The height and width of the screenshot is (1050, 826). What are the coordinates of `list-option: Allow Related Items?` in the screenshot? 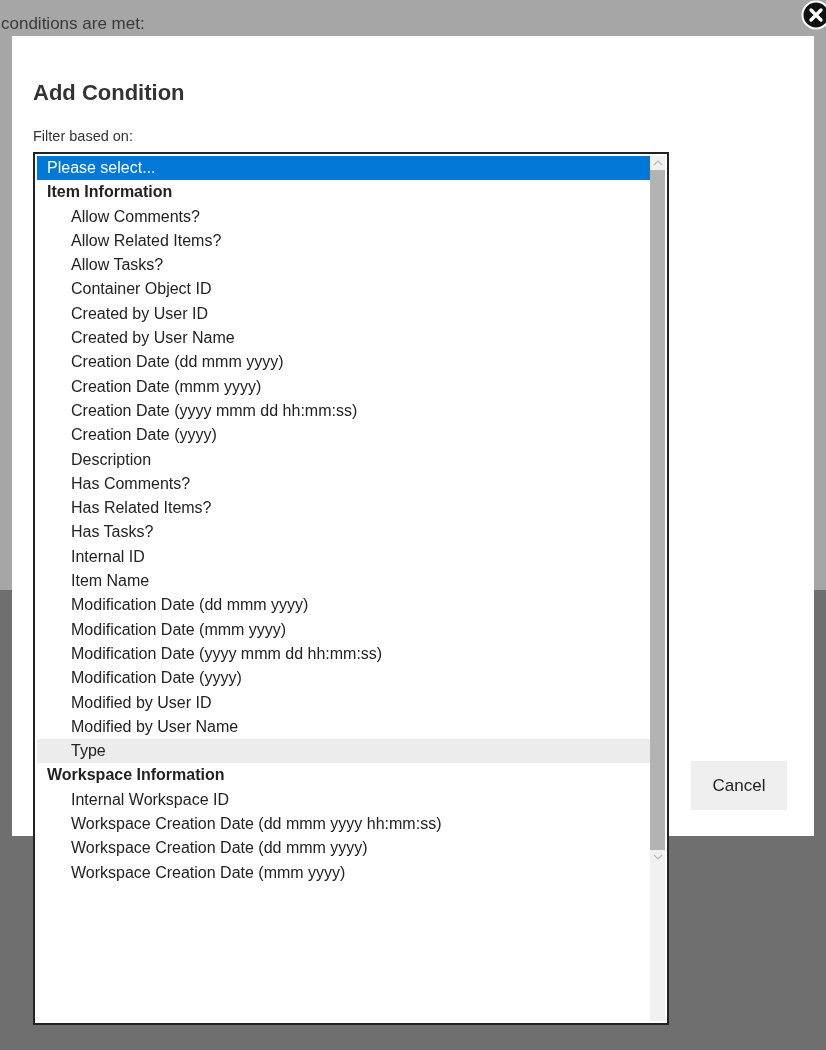 It's located at (343, 241).